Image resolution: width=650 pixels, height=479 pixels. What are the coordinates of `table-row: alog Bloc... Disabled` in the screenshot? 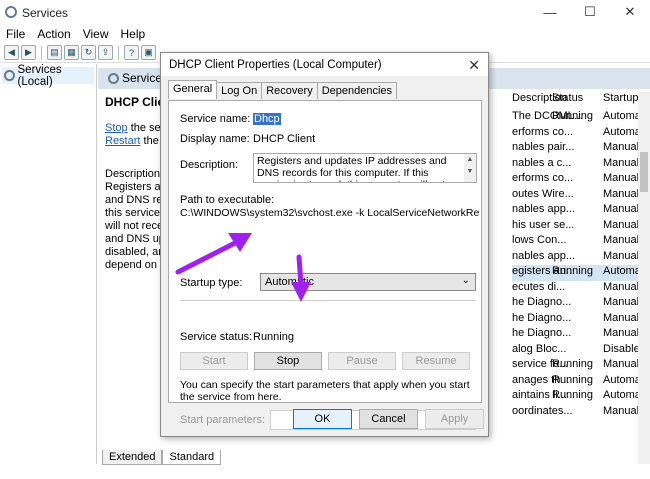 It's located at (581, 351).